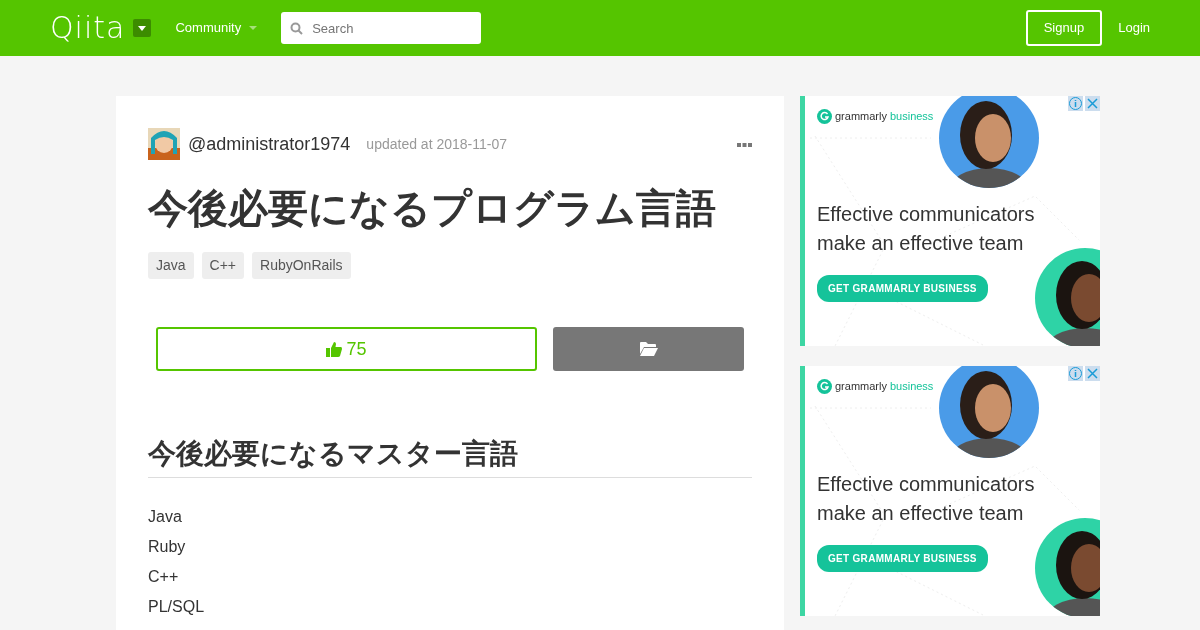  Describe the element at coordinates (177, 606) in the screenshot. I see `list-text: PL/SQL` at that location.